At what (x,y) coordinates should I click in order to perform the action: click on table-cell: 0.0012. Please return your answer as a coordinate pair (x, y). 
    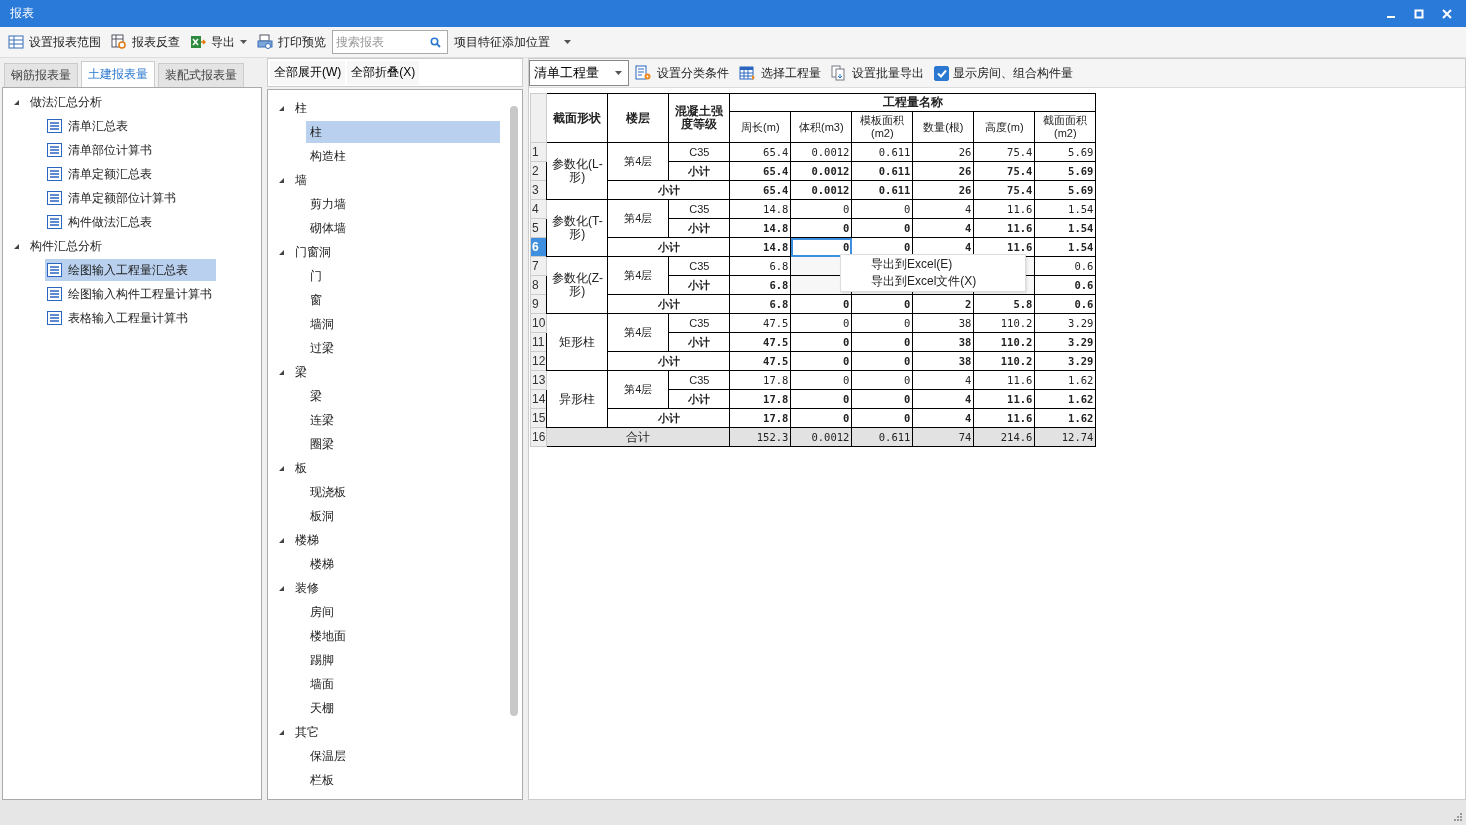
    Looking at the image, I should click on (821, 152).